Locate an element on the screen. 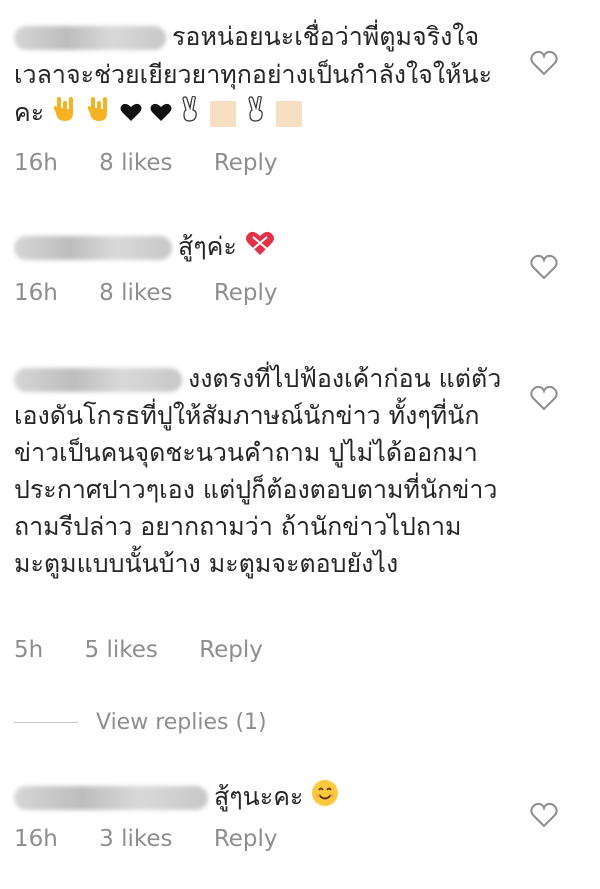  likes-count: 5 likes is located at coordinates (121, 650).